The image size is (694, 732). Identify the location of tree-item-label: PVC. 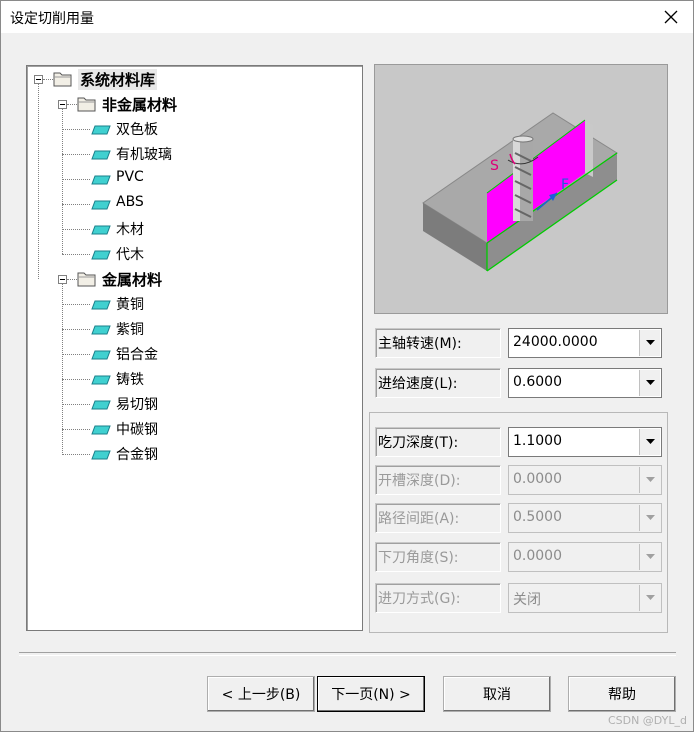
(130, 177).